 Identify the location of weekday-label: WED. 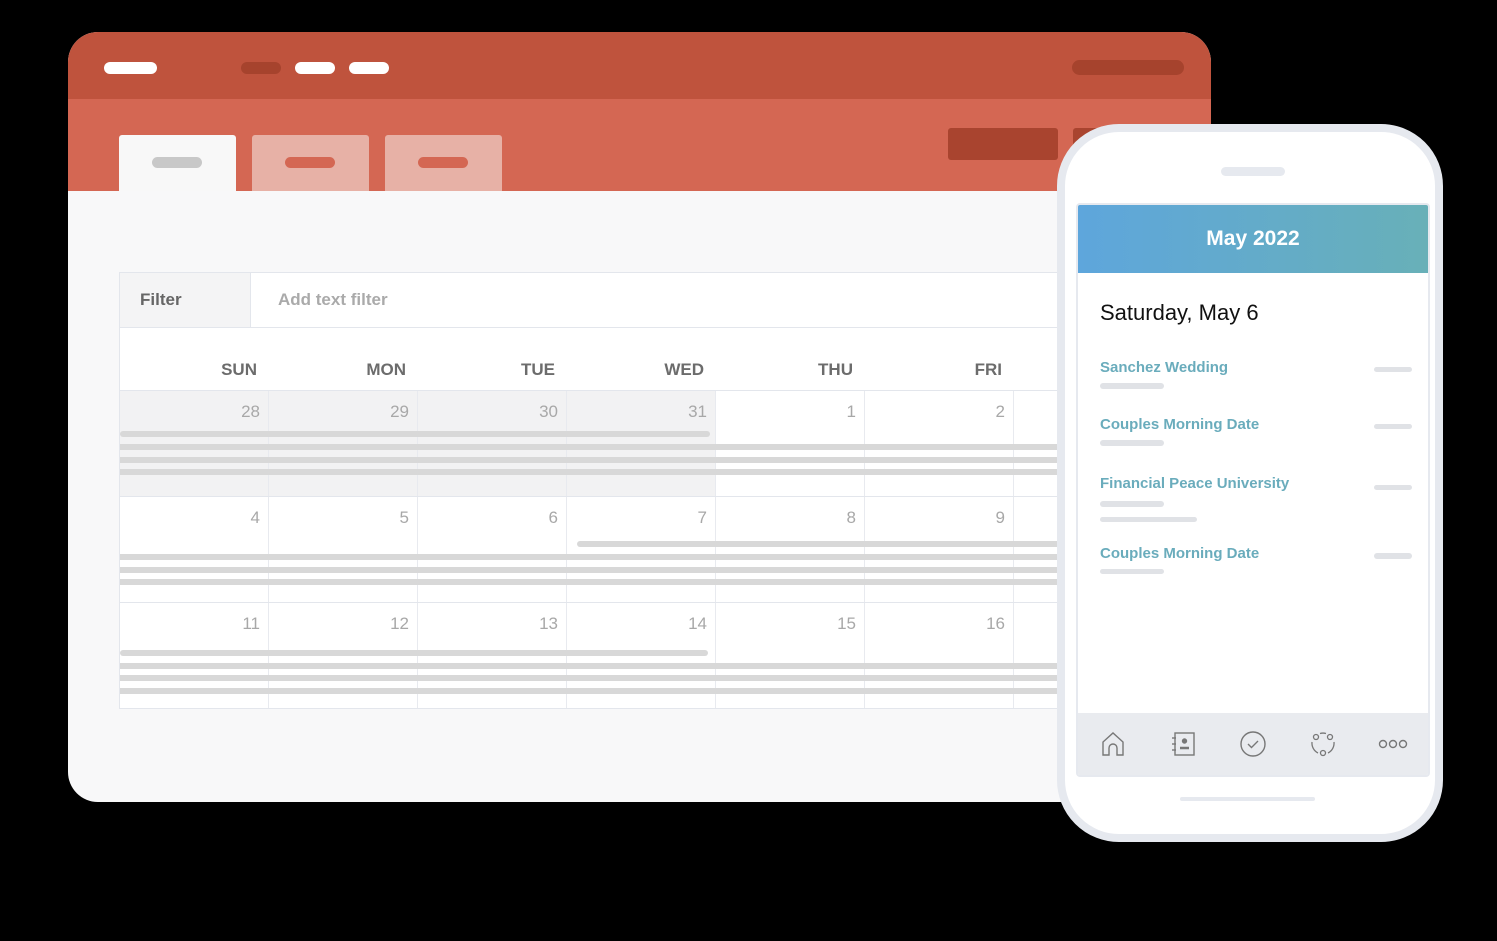
(684, 369).